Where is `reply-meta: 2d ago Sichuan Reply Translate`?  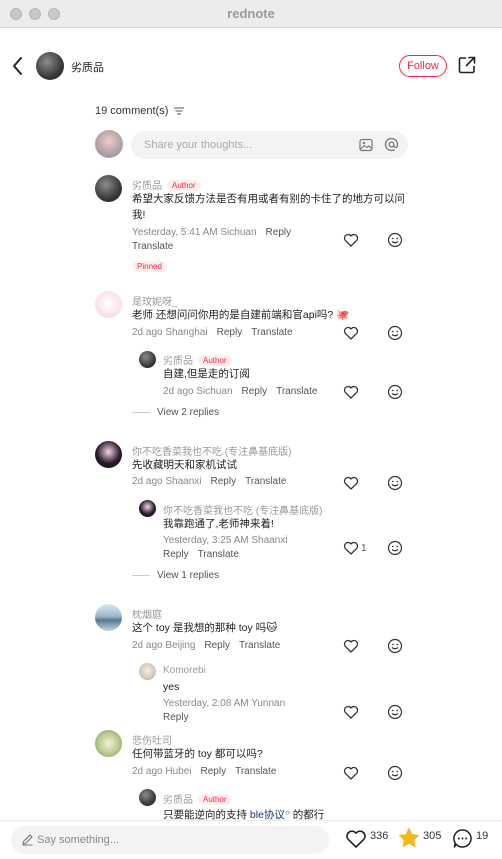
reply-meta: 2d ago Sichuan Reply Translate is located at coordinates (240, 391).